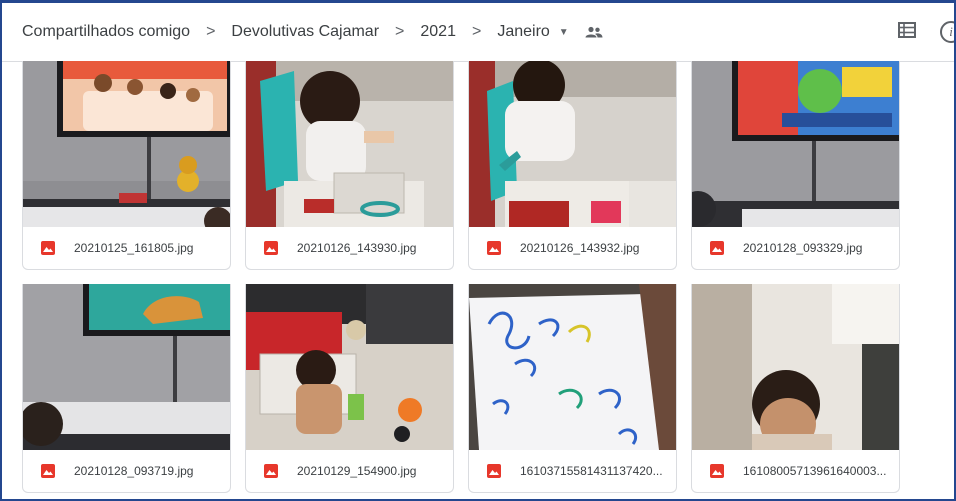 The height and width of the screenshot is (501, 956). Describe the element at coordinates (523, 32) in the screenshot. I see `breadcrumb-janeiro: Janeiro` at that location.